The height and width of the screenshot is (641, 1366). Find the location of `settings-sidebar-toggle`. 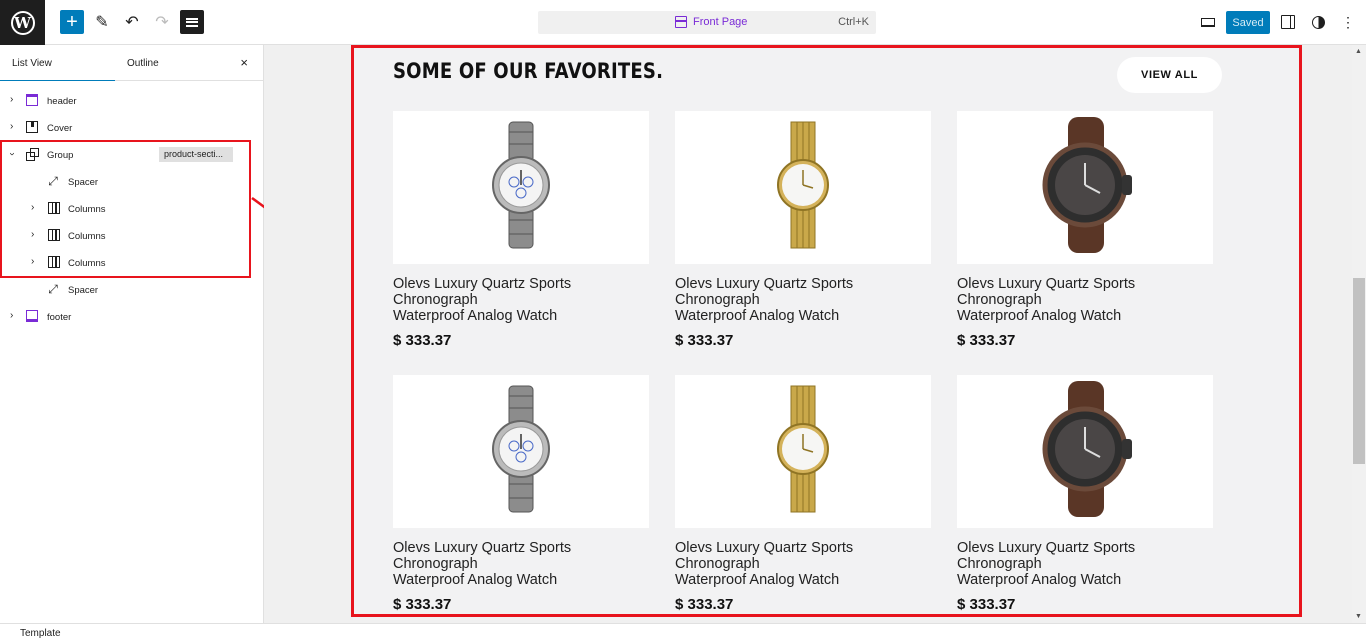

settings-sidebar-toggle is located at coordinates (1288, 22).